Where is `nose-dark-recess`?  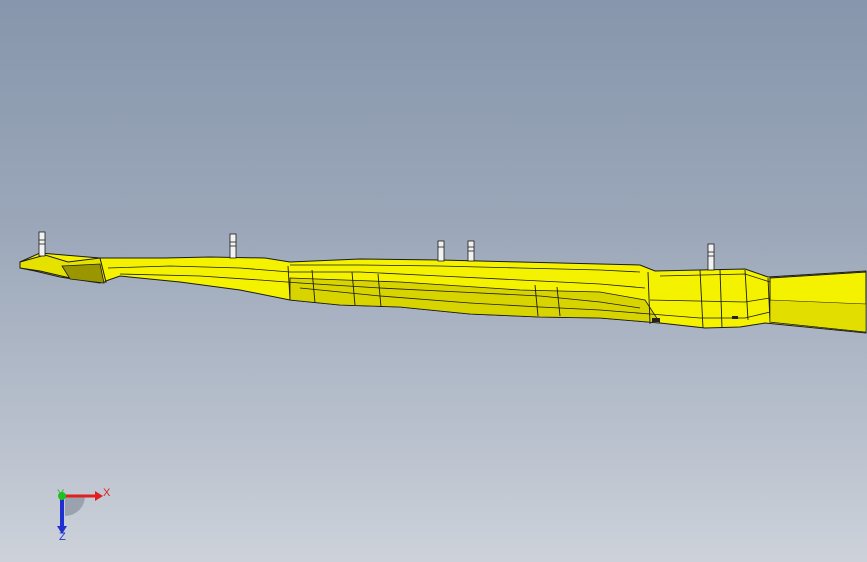
nose-dark-recess is located at coordinates (83, 273).